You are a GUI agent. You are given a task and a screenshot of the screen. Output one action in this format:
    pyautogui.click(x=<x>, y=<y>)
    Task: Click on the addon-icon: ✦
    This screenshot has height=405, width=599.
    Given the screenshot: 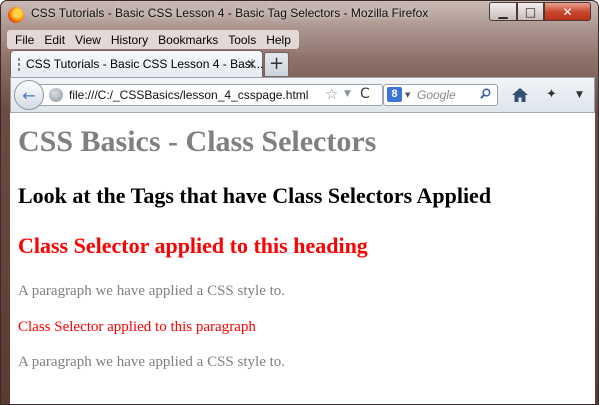 What is the action you would take?
    pyautogui.click(x=551, y=94)
    